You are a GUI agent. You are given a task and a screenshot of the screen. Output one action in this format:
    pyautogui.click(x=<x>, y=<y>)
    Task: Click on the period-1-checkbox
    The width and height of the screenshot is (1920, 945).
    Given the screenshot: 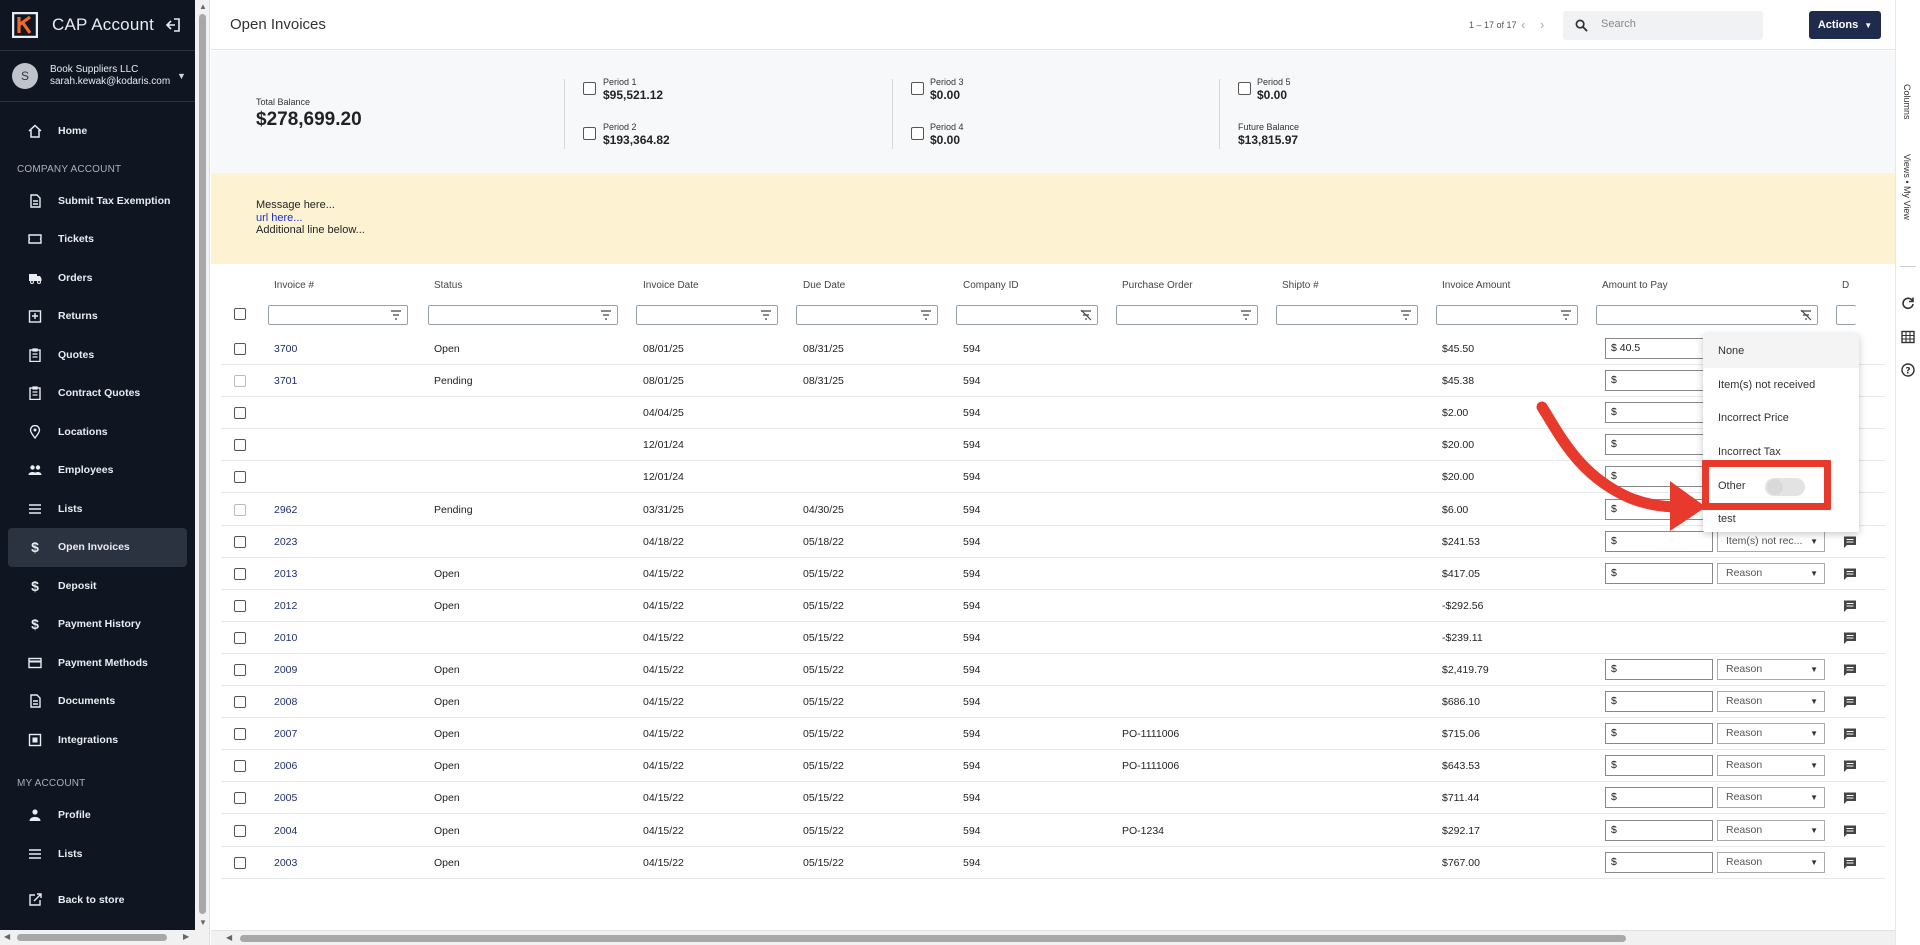 What is the action you would take?
    pyautogui.click(x=589, y=88)
    